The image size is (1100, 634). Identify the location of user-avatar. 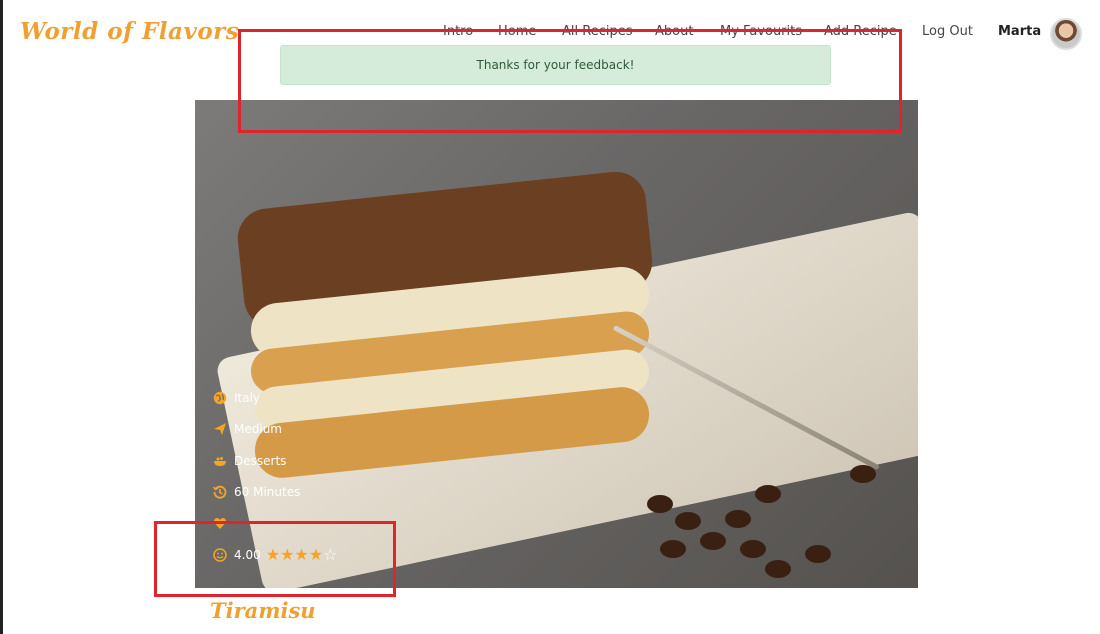
(1066, 34).